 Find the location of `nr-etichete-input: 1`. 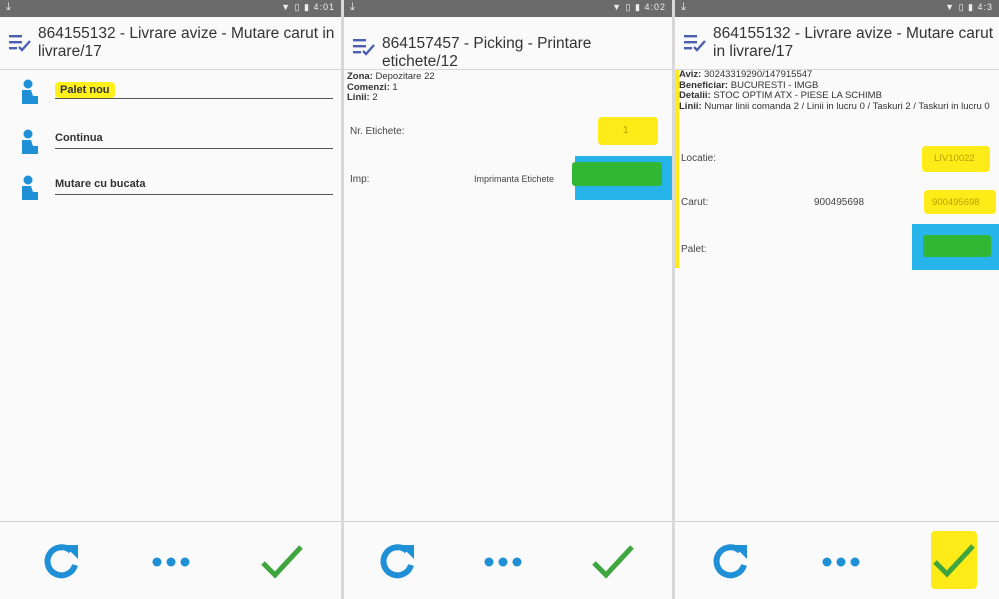

nr-etichete-input: 1 is located at coordinates (628, 131).